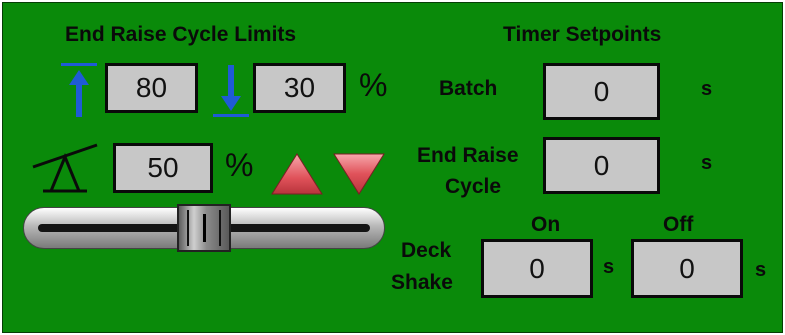  What do you see at coordinates (707, 163) in the screenshot?
I see `end-raise-unit: s` at bounding box center [707, 163].